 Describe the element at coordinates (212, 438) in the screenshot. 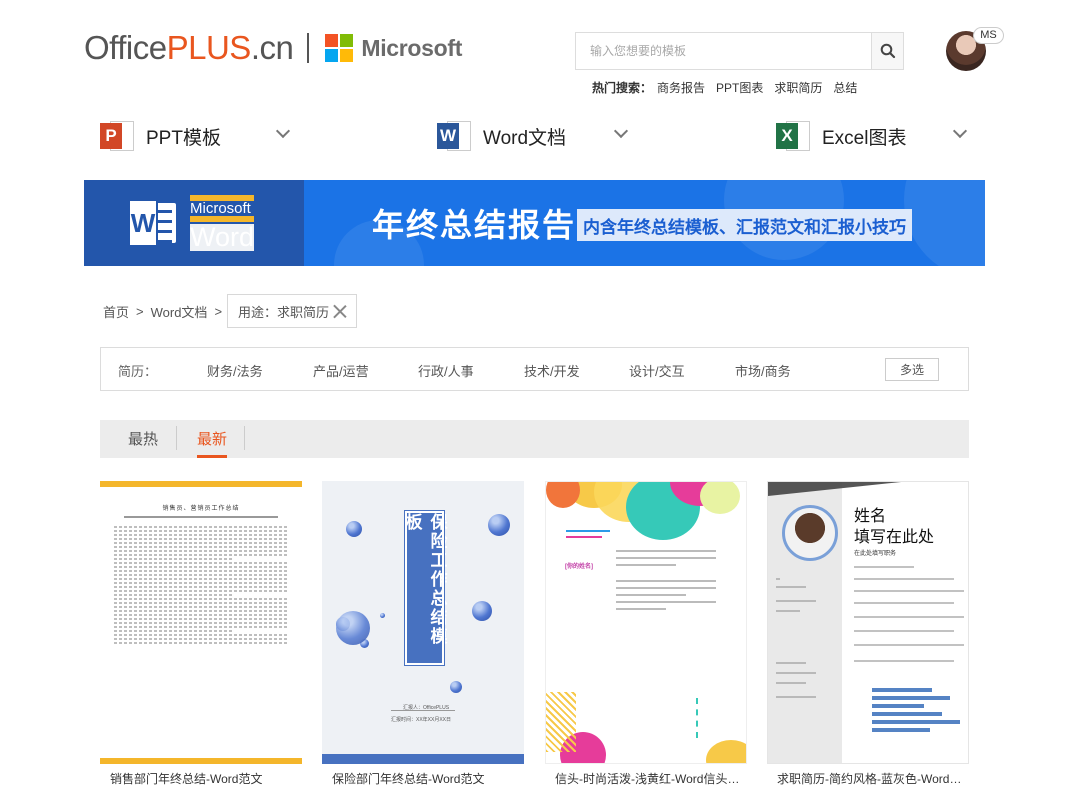

I see `tab-new: 最新` at that location.